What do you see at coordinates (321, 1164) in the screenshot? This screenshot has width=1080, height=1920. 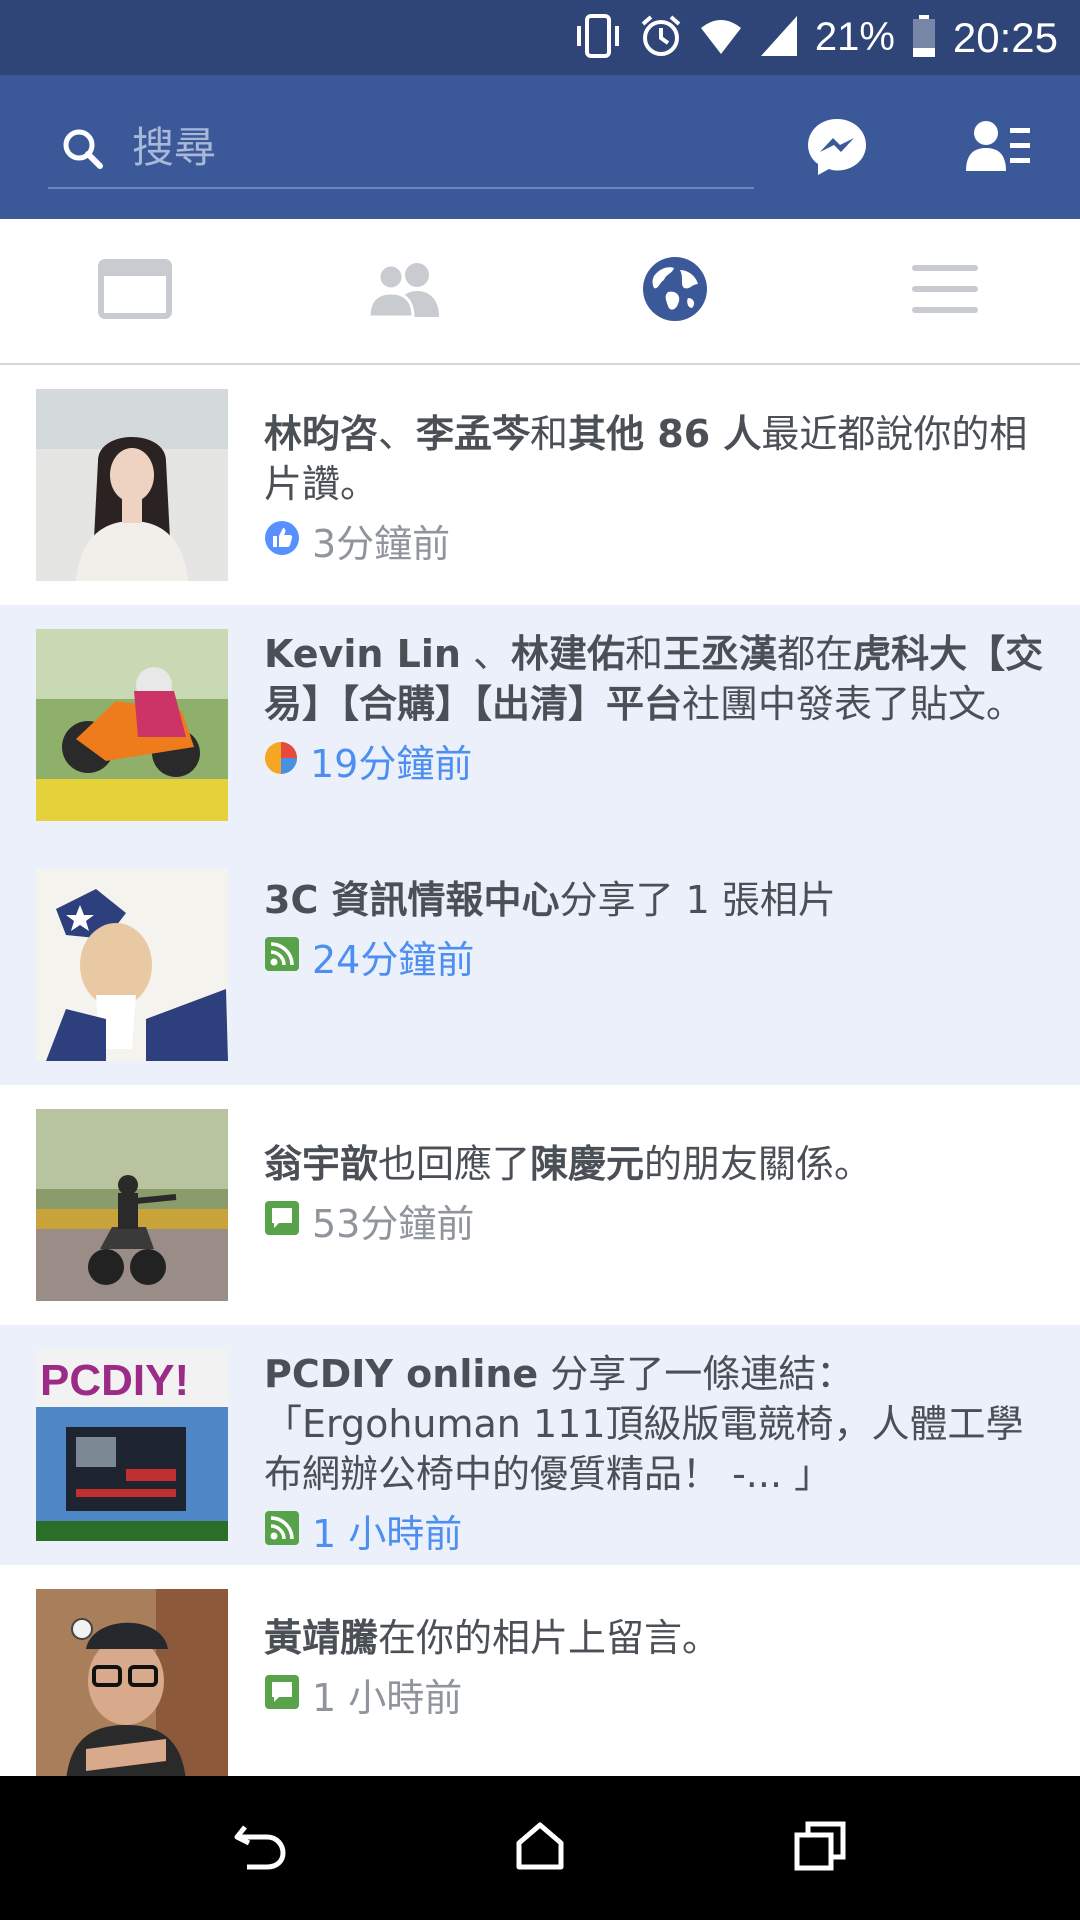 I see `actor-name: 翁宇歆` at bounding box center [321, 1164].